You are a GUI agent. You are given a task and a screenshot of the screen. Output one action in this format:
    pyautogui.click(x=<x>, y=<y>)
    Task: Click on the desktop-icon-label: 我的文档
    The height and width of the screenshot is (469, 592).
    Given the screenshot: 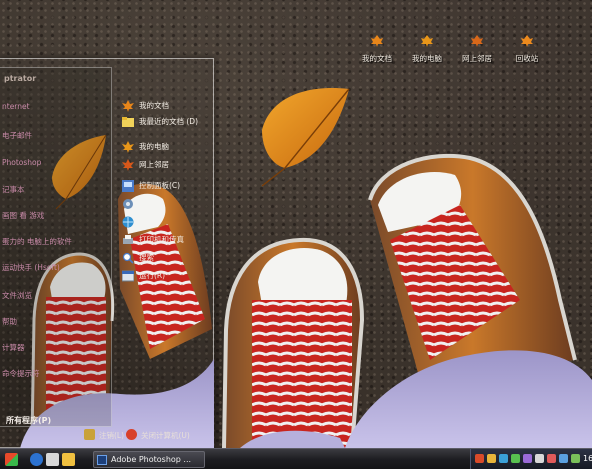 What is the action you would take?
    pyautogui.click(x=377, y=58)
    